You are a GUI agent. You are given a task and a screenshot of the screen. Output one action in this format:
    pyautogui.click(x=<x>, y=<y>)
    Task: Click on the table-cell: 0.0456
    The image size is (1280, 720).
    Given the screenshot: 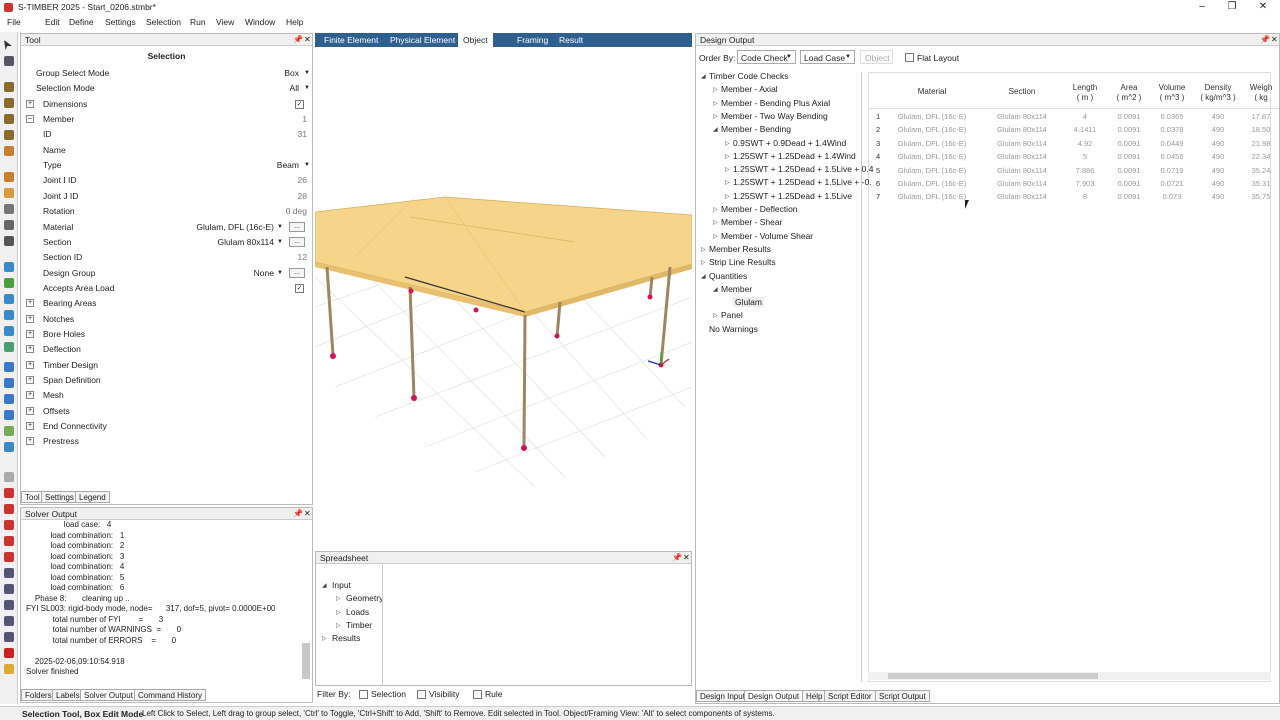 What is the action you would take?
    pyautogui.click(x=1172, y=156)
    